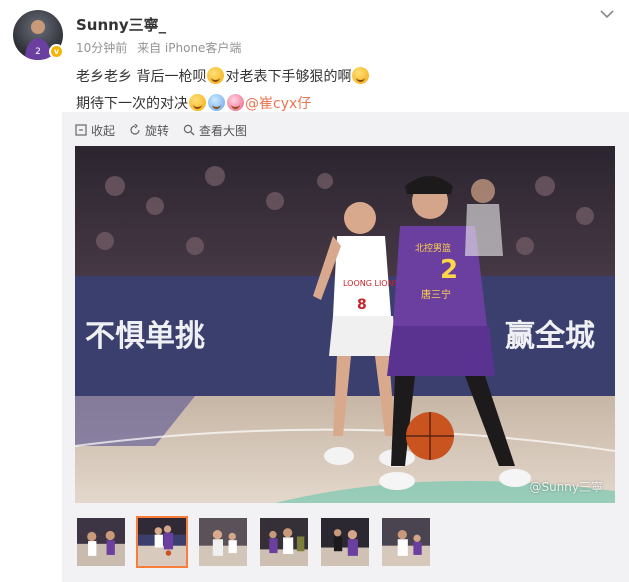 The image size is (629, 582). Describe the element at coordinates (135, 129) in the screenshot. I see `rotate-icon` at that location.